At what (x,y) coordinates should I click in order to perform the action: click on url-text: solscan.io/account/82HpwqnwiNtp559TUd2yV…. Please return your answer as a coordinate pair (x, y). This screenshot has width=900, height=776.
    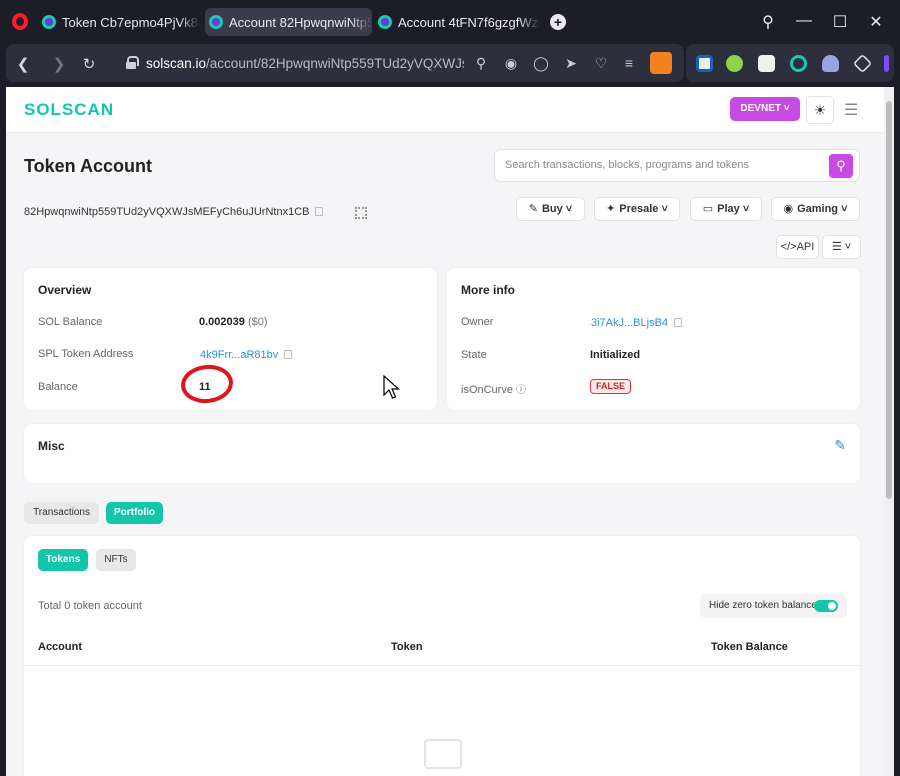
    Looking at the image, I should click on (305, 63).